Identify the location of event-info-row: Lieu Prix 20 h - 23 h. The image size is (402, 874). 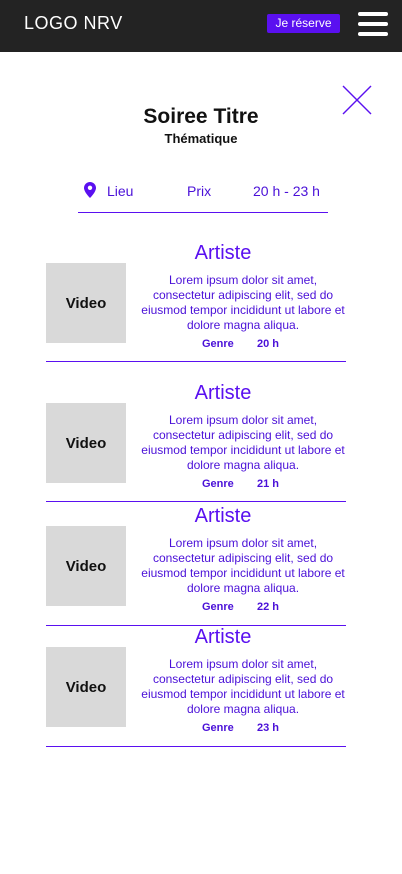
(203, 195).